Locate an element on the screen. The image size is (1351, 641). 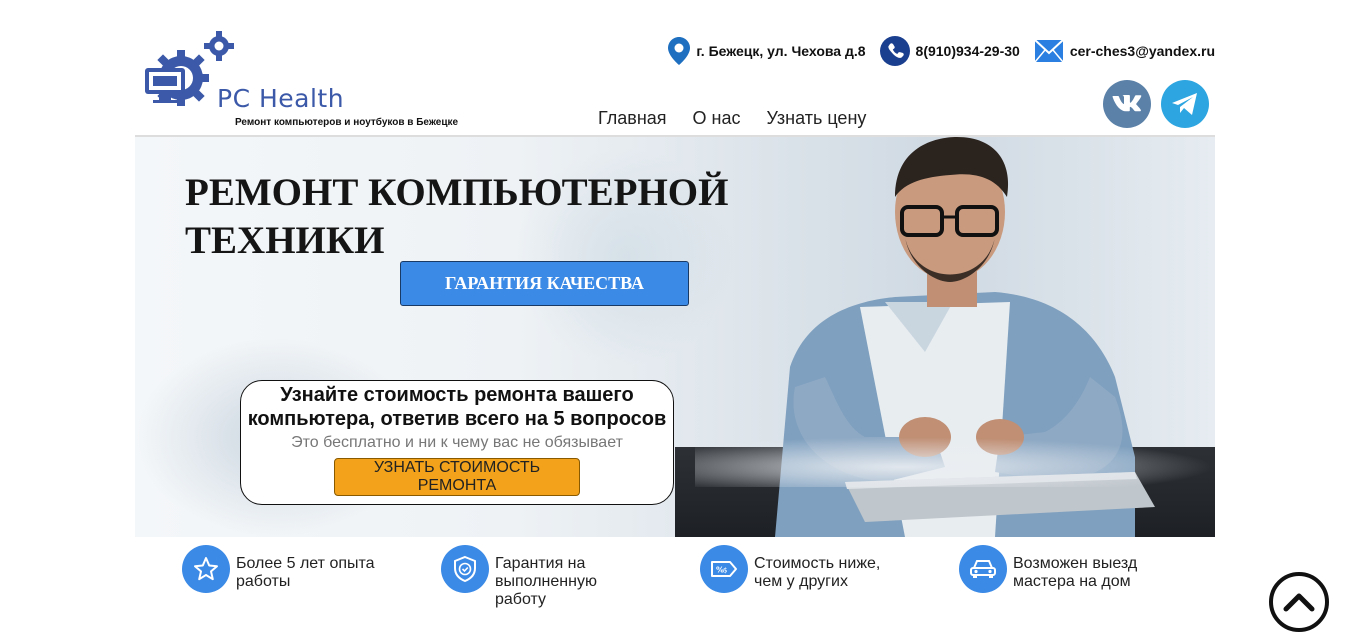
phone-text: 8(910)934-29-30 is located at coordinates (967, 51).